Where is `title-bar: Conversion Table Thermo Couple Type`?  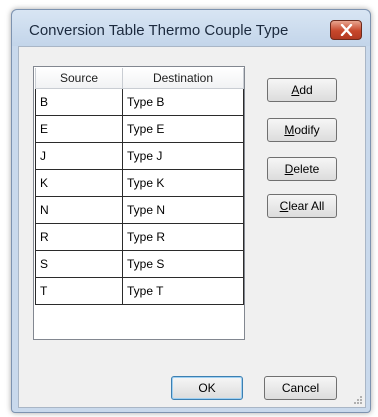 title-bar: Conversion Table Thermo Couple Type is located at coordinates (191, 28).